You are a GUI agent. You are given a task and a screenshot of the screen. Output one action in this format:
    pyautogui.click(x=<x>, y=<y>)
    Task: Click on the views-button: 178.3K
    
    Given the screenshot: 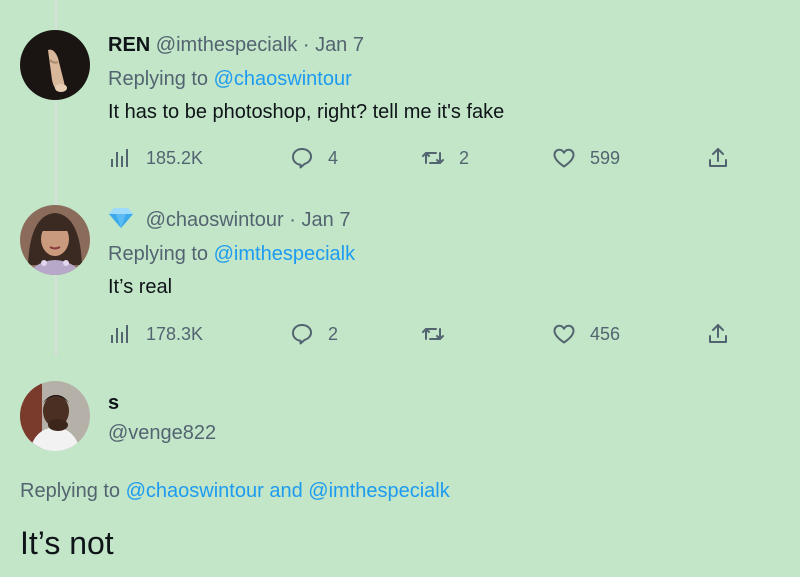 What is the action you would take?
    pyautogui.click(x=155, y=334)
    